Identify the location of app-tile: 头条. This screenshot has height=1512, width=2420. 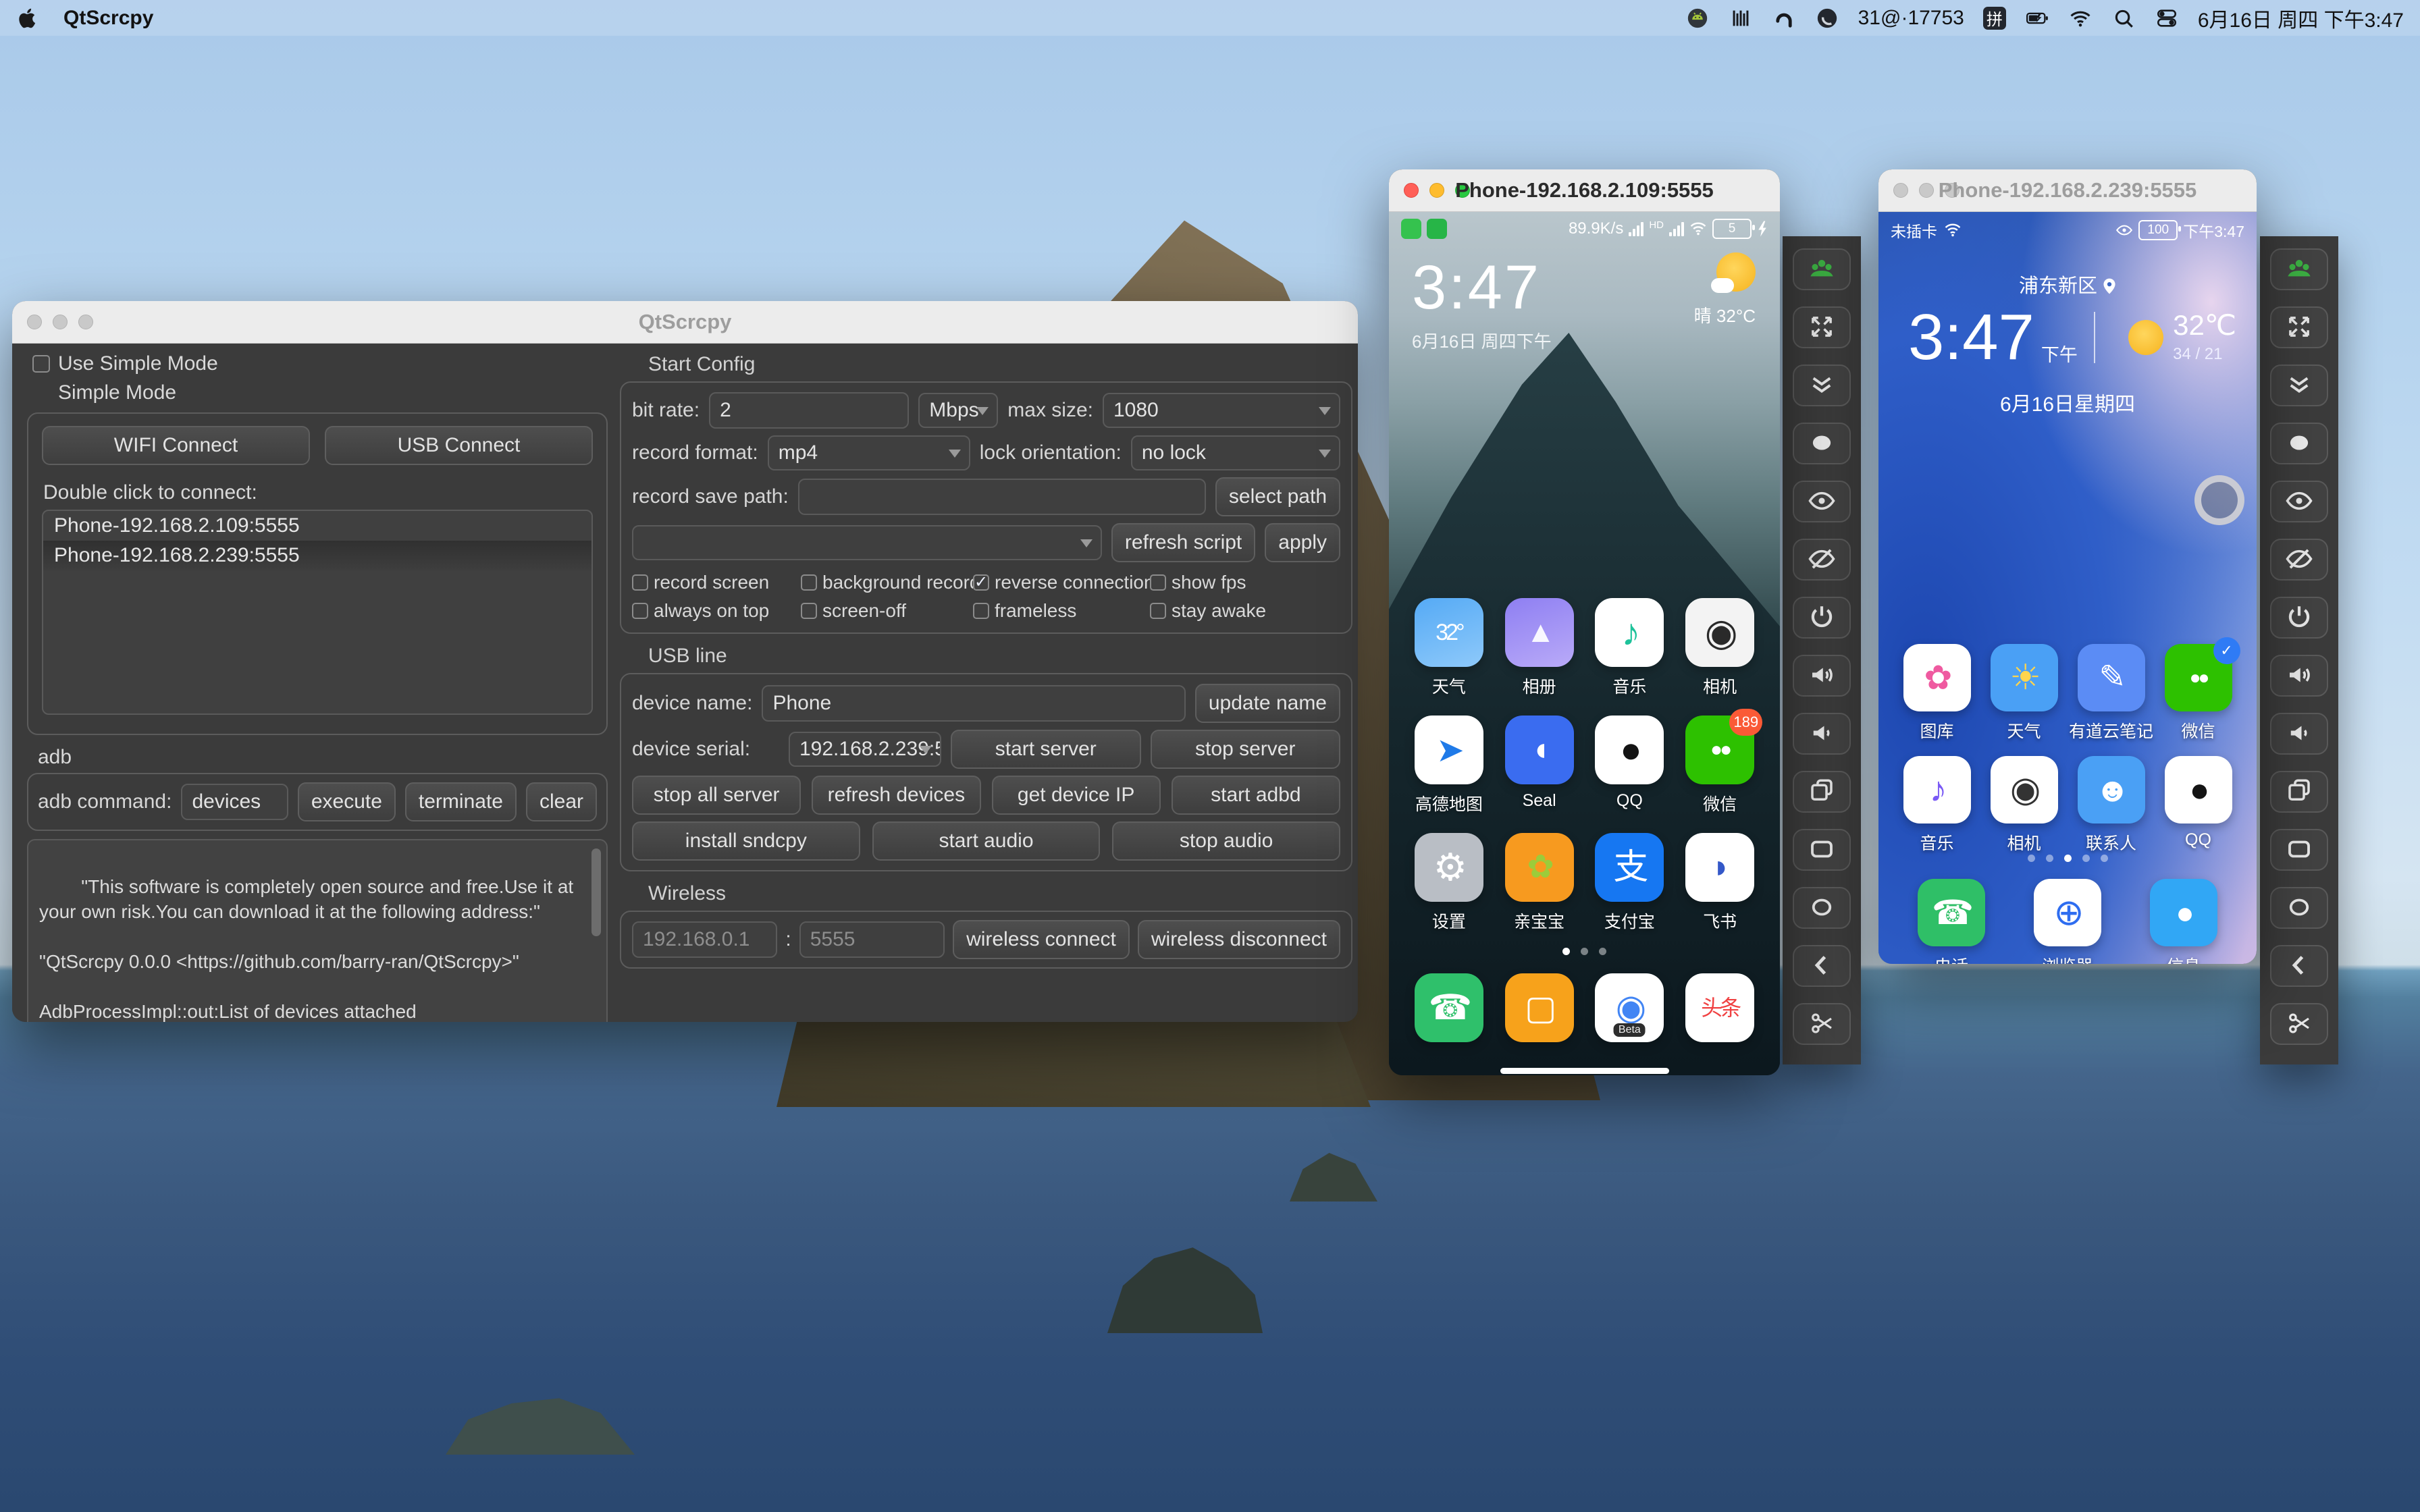
(1720, 1008).